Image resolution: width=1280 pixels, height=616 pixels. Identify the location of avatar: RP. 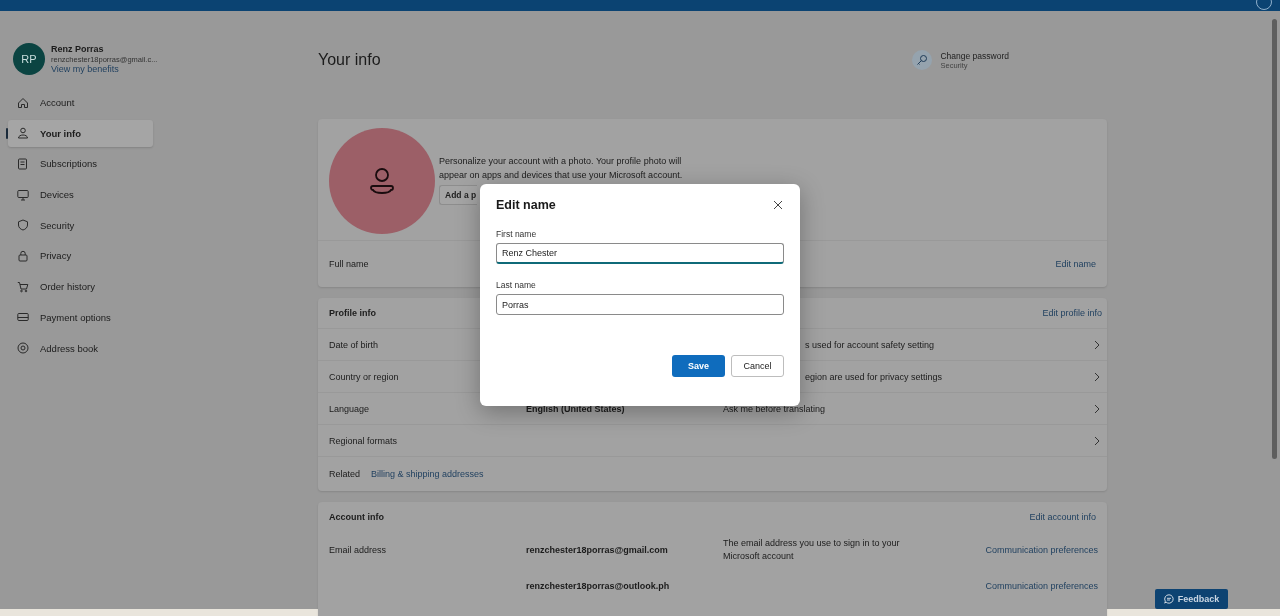
(29, 59).